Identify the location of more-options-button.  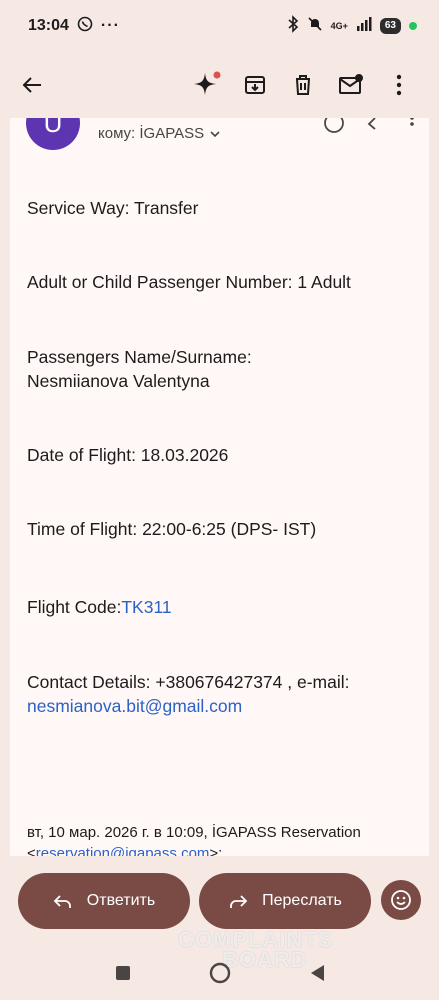
(399, 85).